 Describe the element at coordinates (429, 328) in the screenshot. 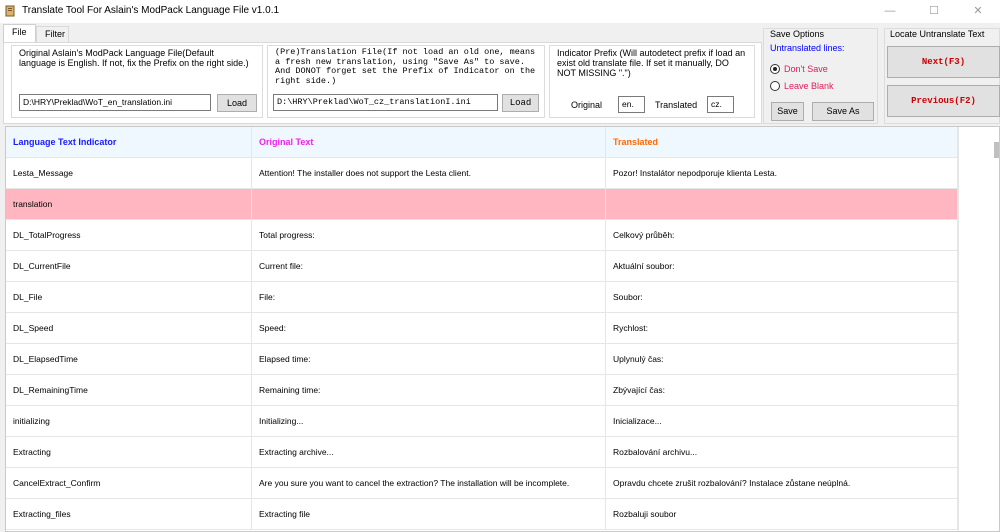

I see `cell-original: Speed:` at that location.